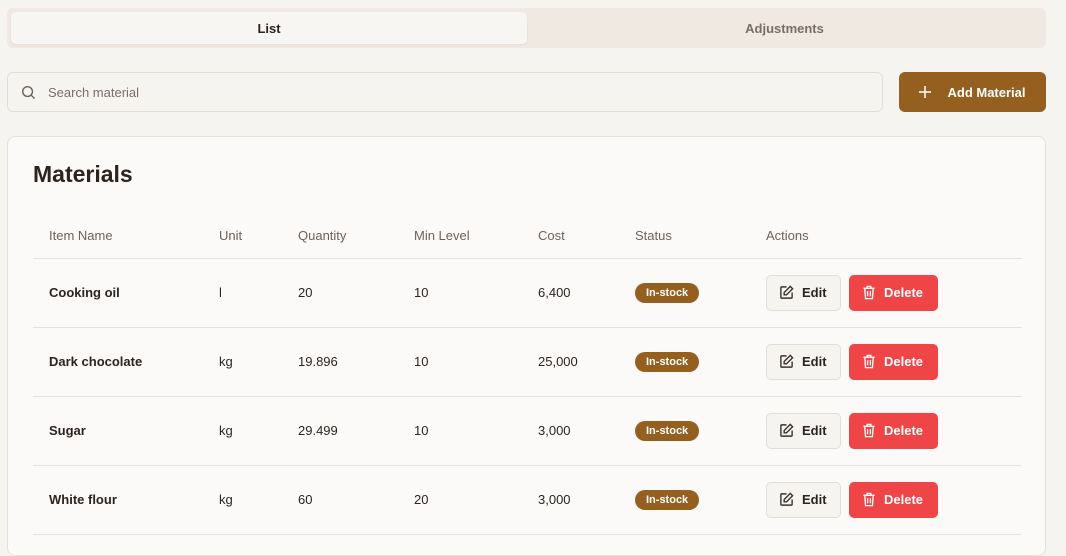 The height and width of the screenshot is (556, 1066). Describe the element at coordinates (460, 236) in the screenshot. I see `column-header: Min Level` at that location.